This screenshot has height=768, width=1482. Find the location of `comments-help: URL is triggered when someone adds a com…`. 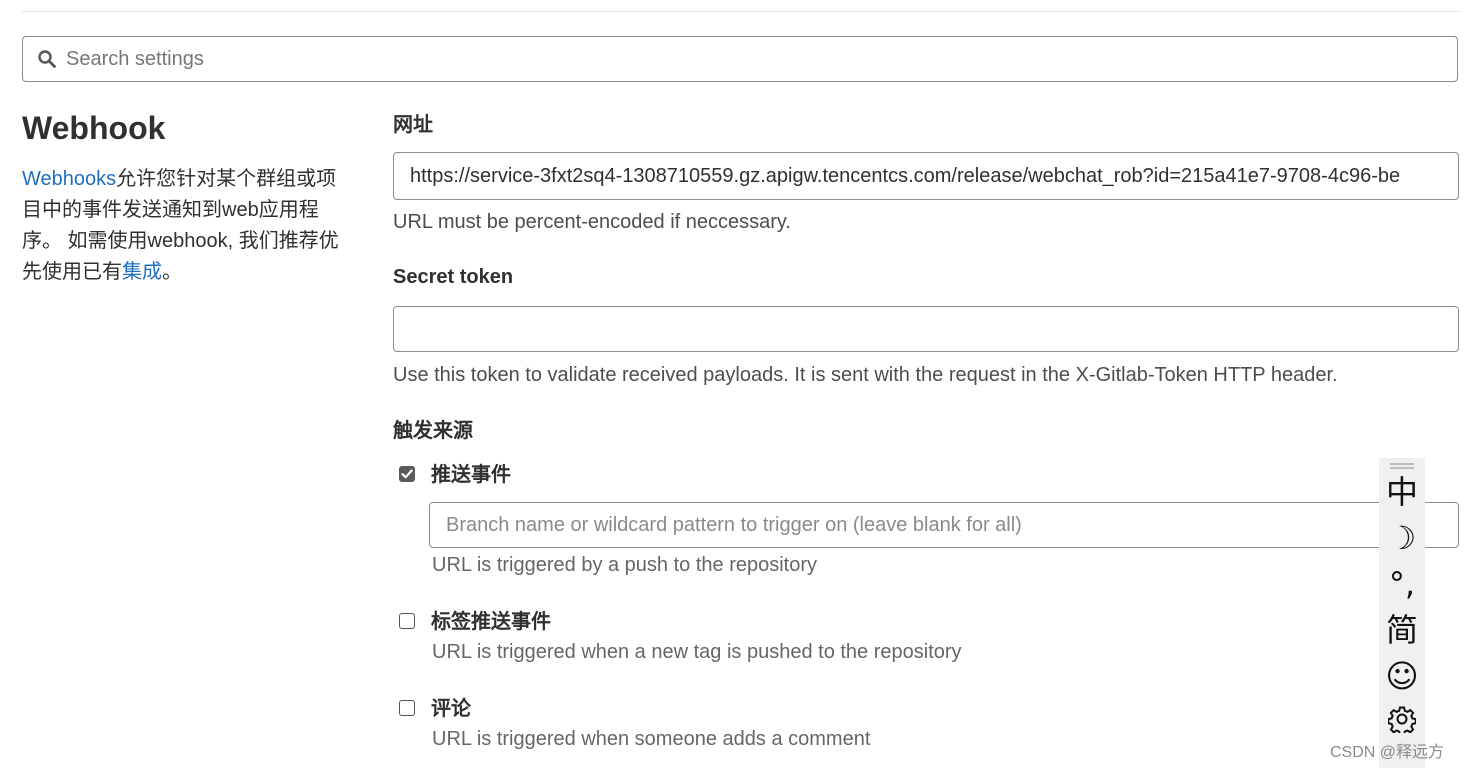

comments-help: URL is triggered when someone adds a com… is located at coordinates (651, 739).